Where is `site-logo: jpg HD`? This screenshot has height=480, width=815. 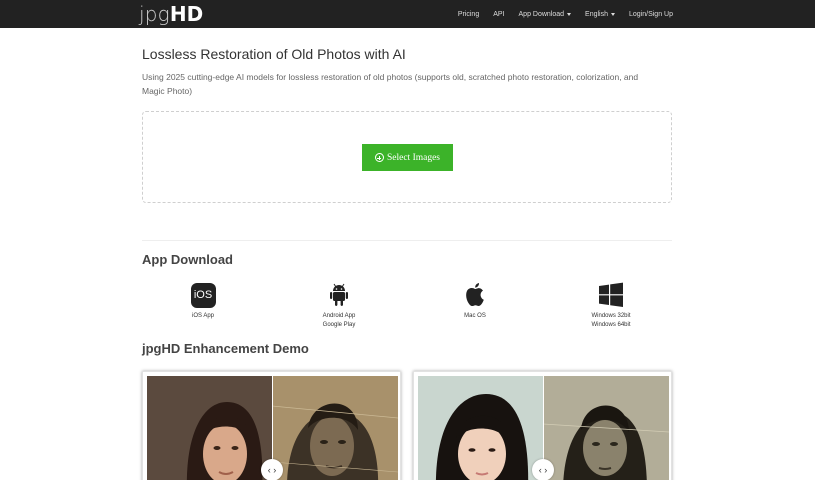
site-logo: jpg HD is located at coordinates (171, 14).